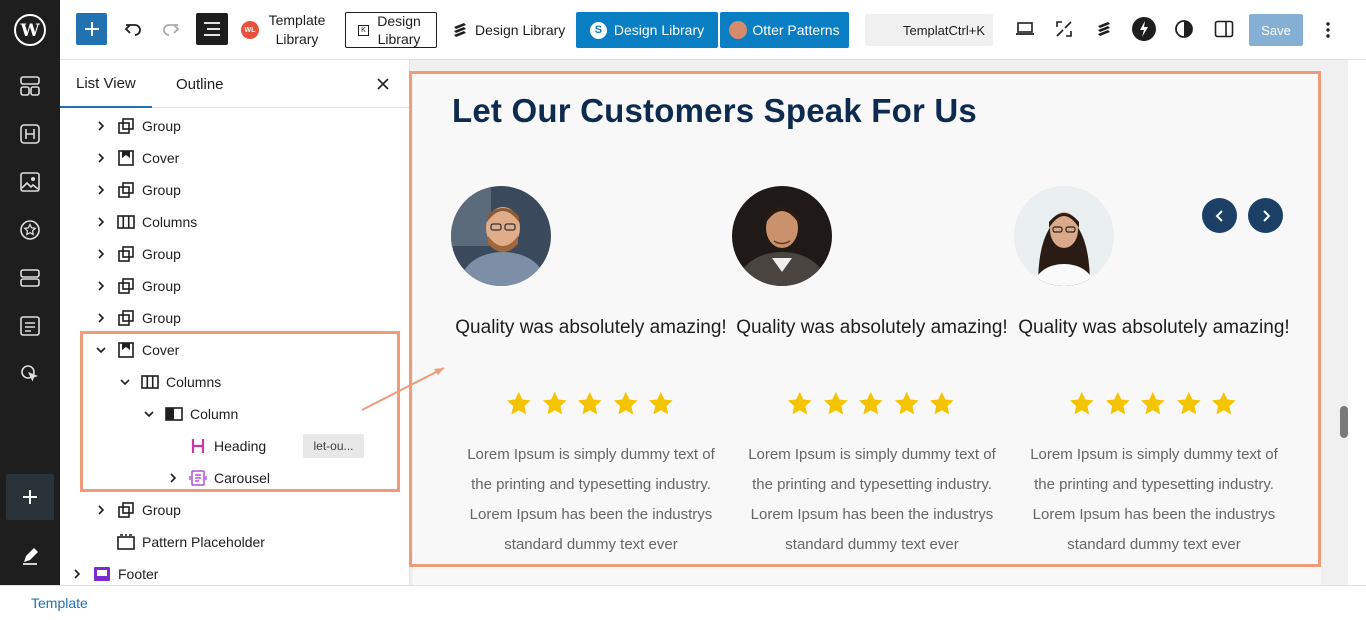 This screenshot has width=1366, height=620. I want to click on columns-icon, so click(126, 222).